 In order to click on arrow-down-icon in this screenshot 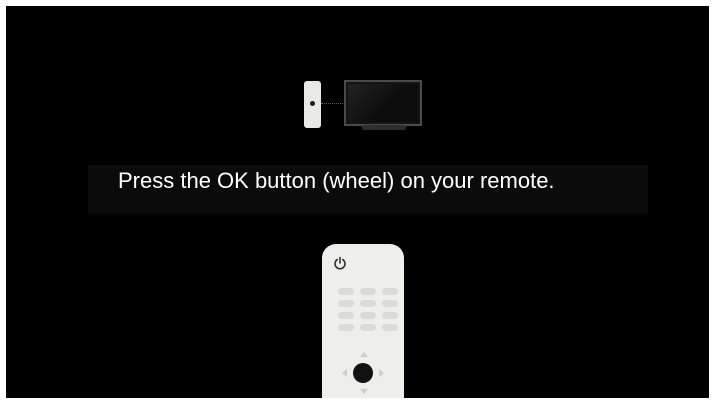, I will do `click(364, 391)`.